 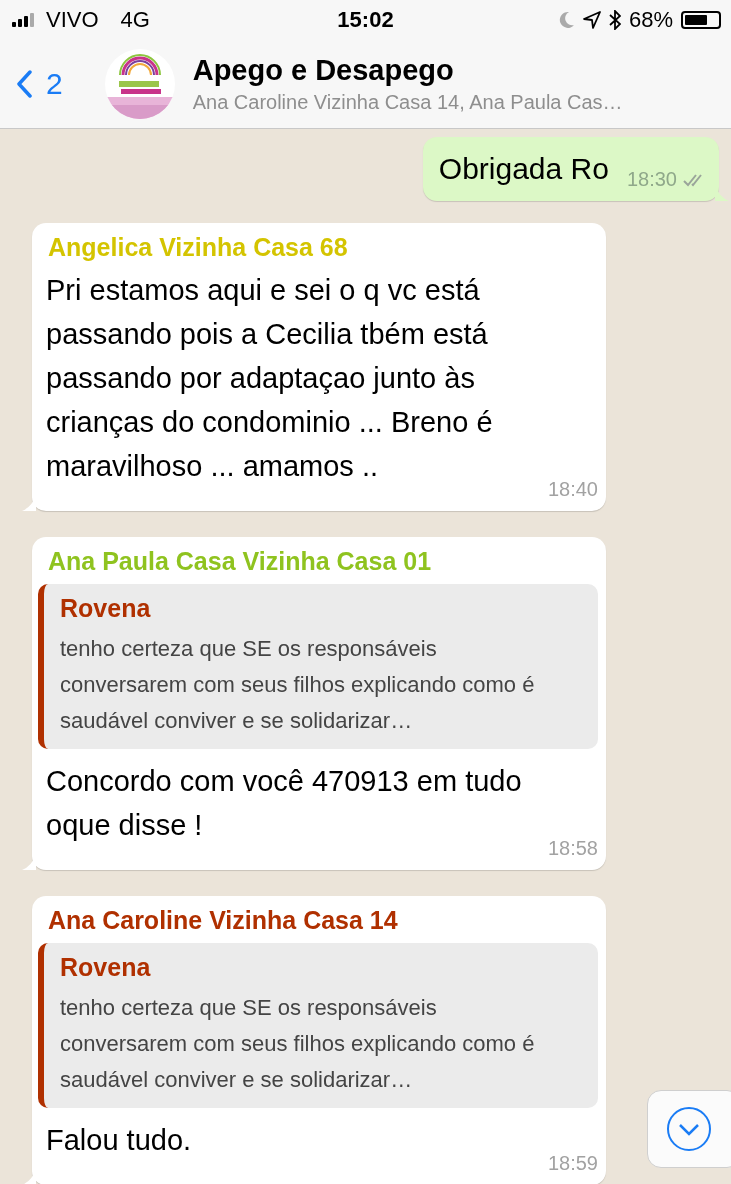 What do you see at coordinates (572, 1163) in the screenshot?
I see `message-time: 18:59` at bounding box center [572, 1163].